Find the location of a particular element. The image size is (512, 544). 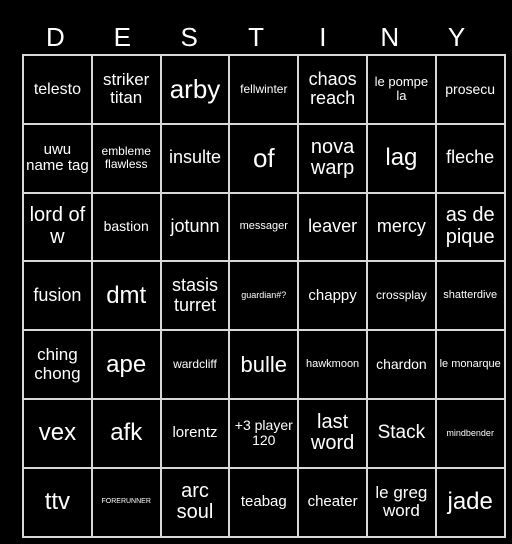

bingo-cell: le greg word is located at coordinates (401, 502).